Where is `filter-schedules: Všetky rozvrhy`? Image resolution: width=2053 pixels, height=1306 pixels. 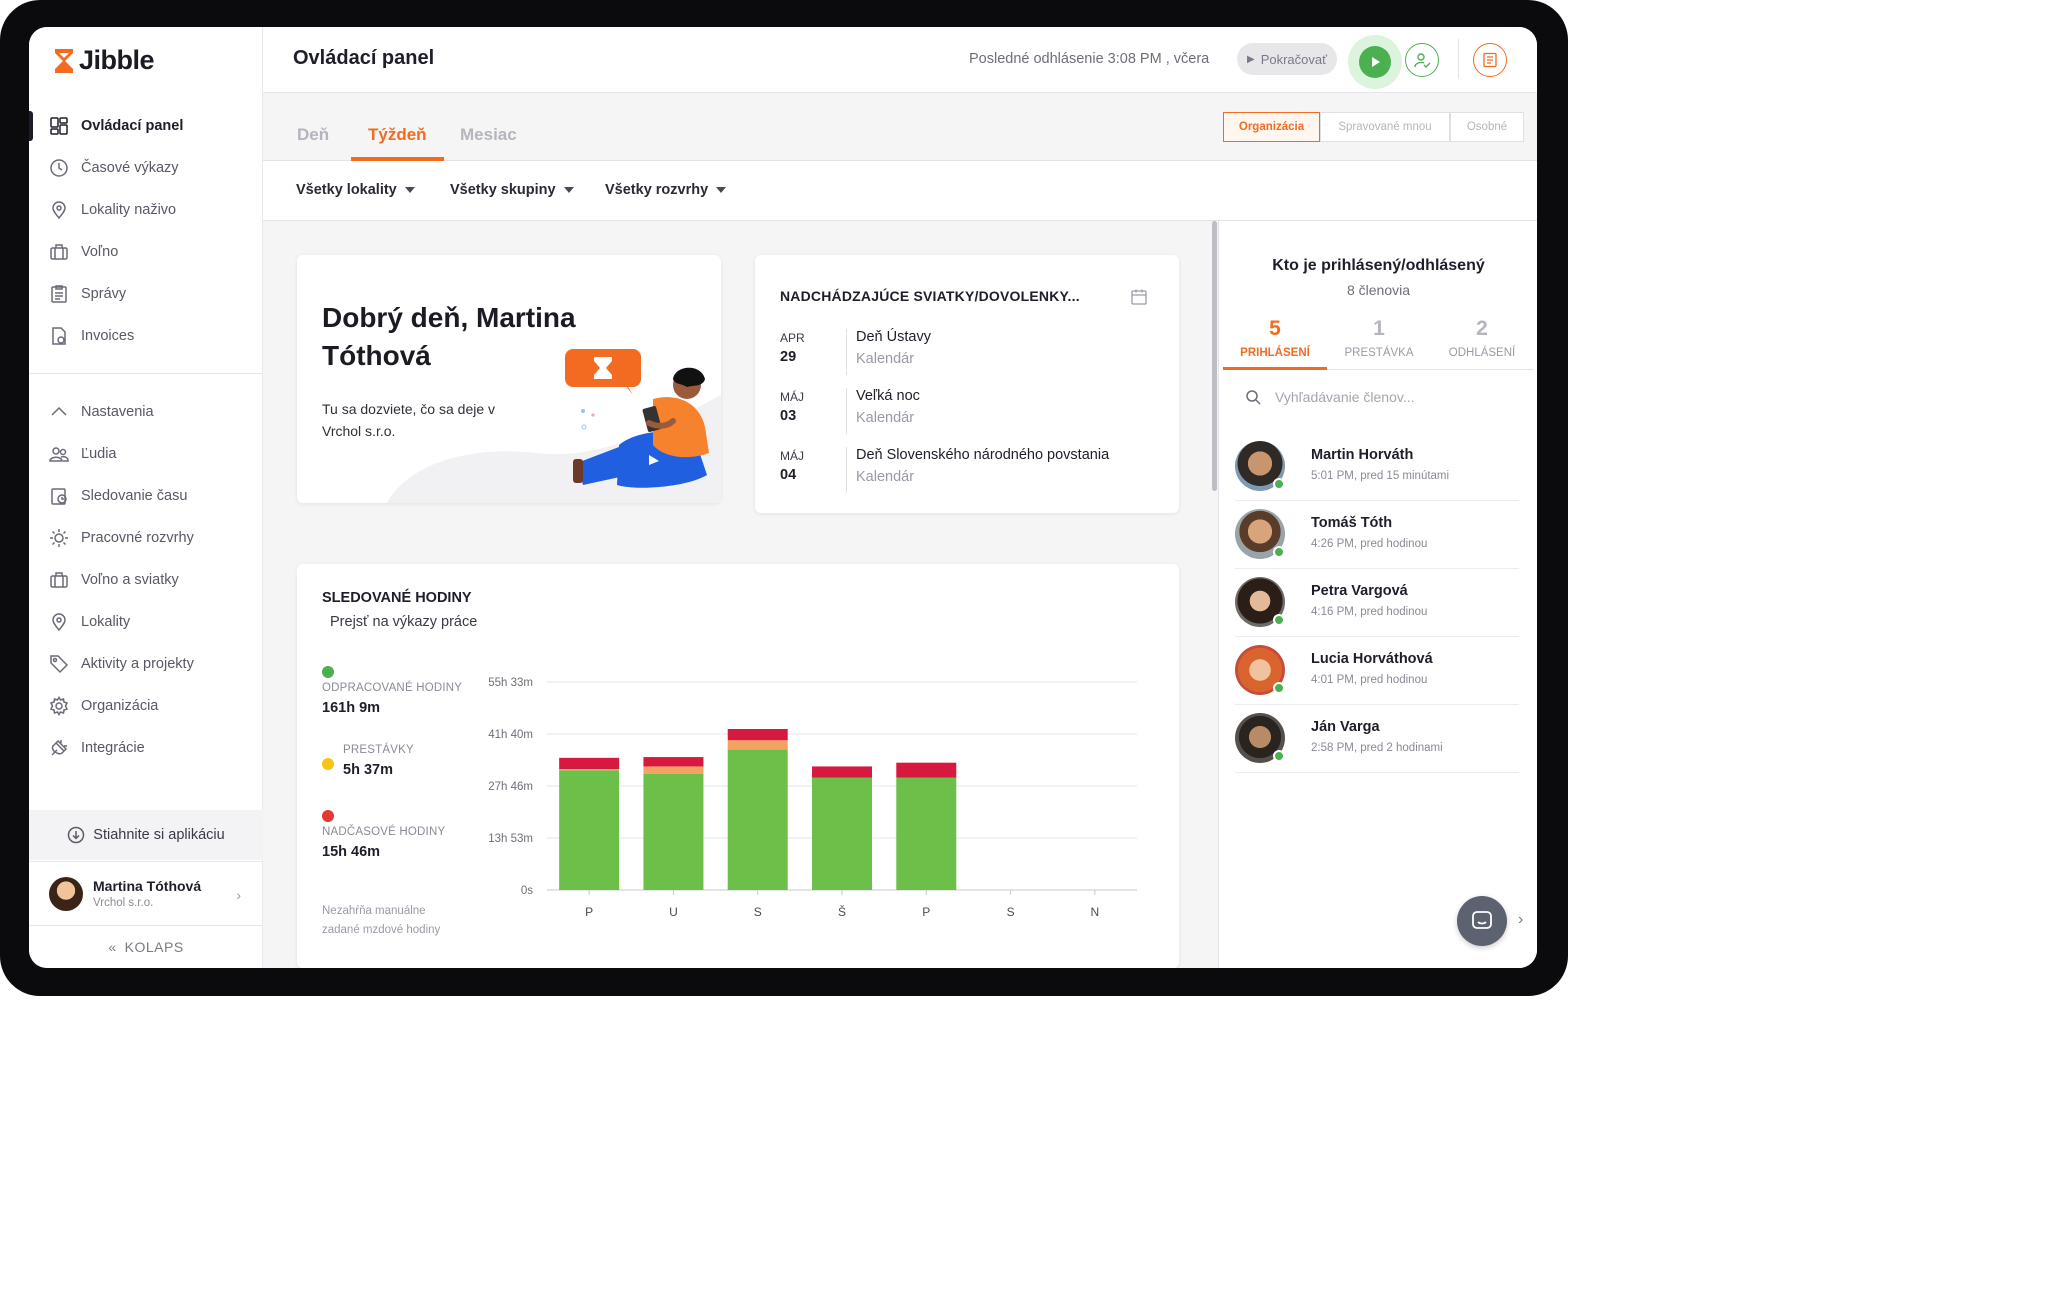 filter-schedules: Všetky rozvrhy is located at coordinates (666, 190).